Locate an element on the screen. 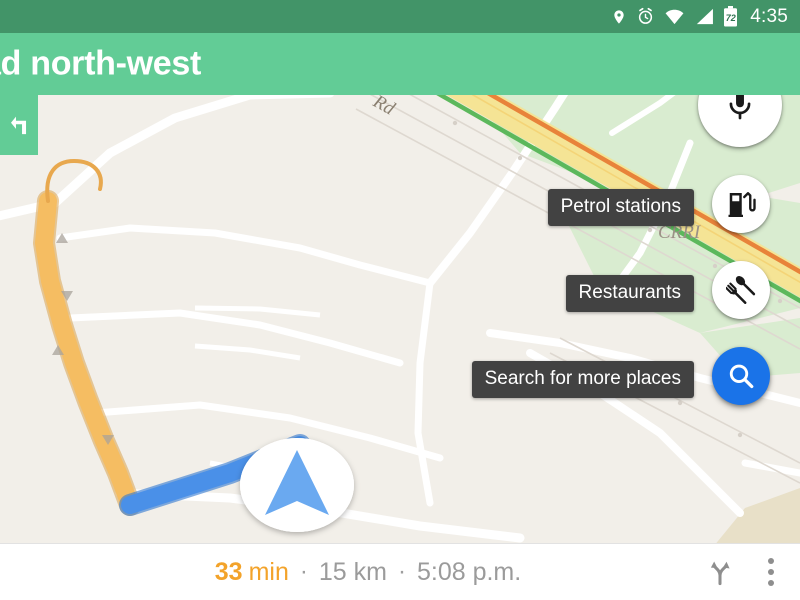  duration-value: 33 is located at coordinates (228, 571).